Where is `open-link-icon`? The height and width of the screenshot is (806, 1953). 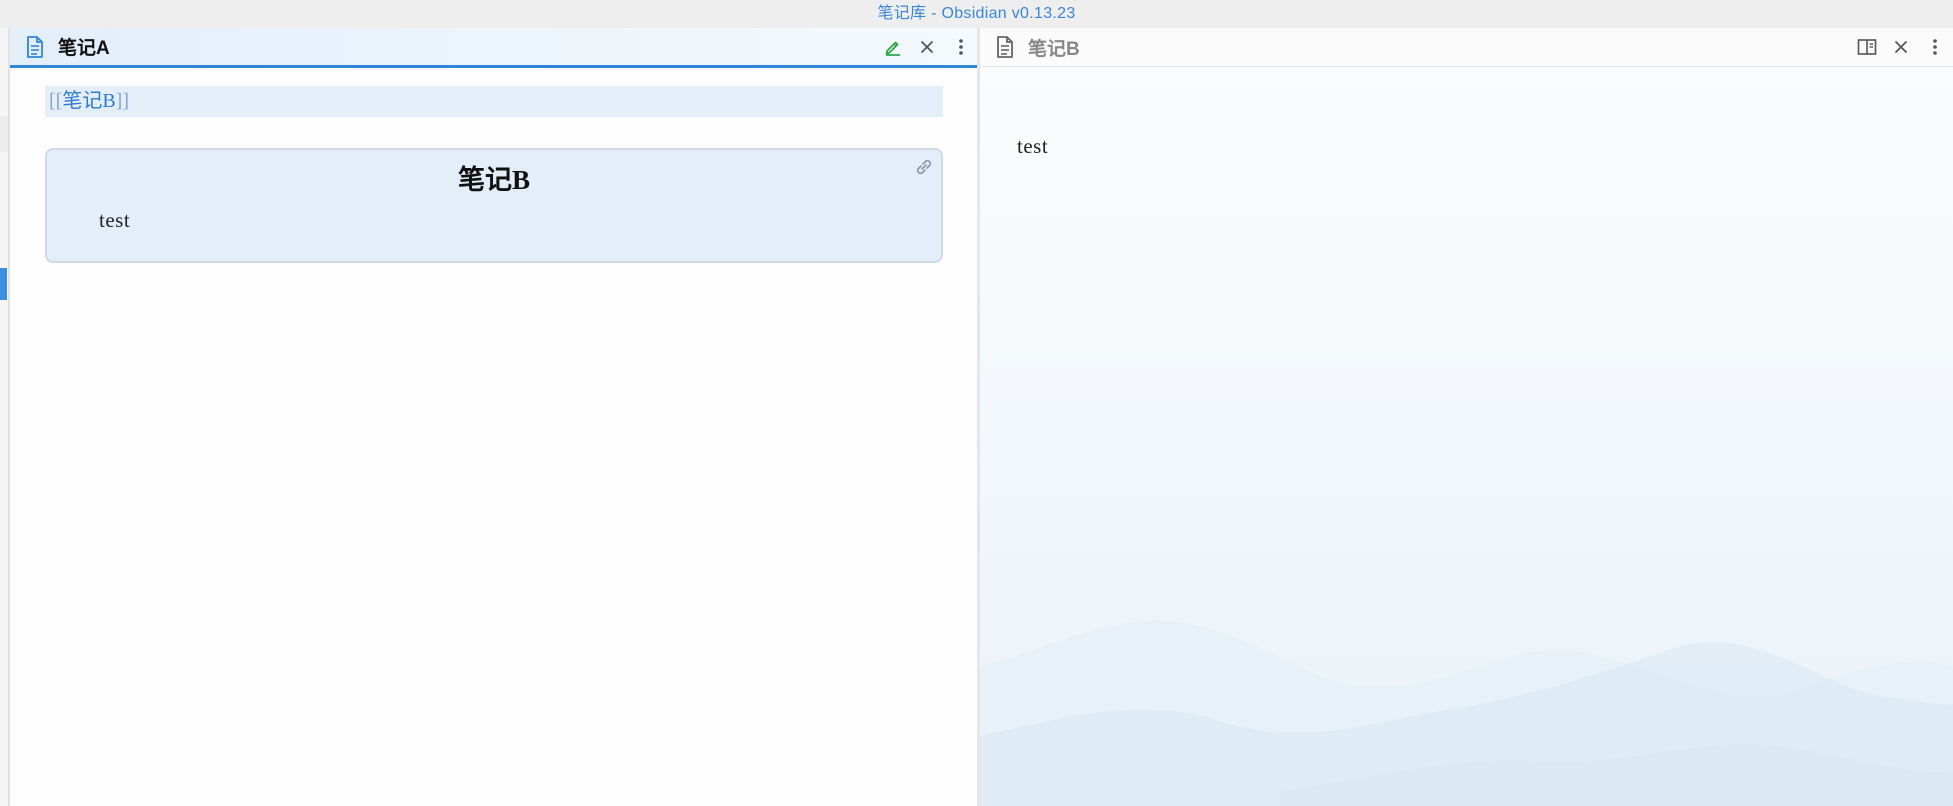 open-link-icon is located at coordinates (924, 167).